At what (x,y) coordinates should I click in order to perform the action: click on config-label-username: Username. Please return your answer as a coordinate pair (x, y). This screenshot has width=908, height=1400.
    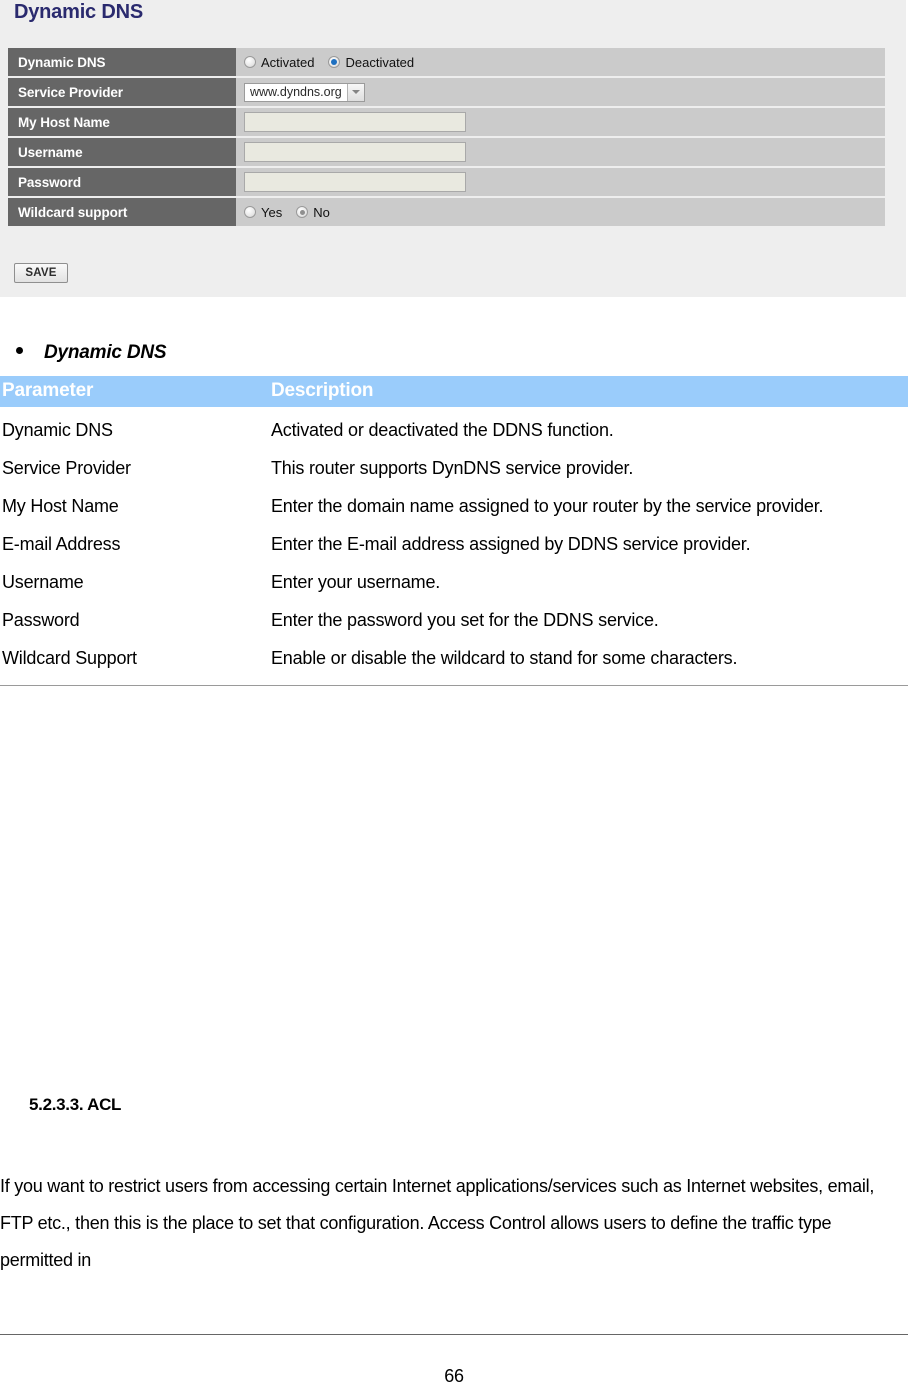
    Looking at the image, I should click on (122, 152).